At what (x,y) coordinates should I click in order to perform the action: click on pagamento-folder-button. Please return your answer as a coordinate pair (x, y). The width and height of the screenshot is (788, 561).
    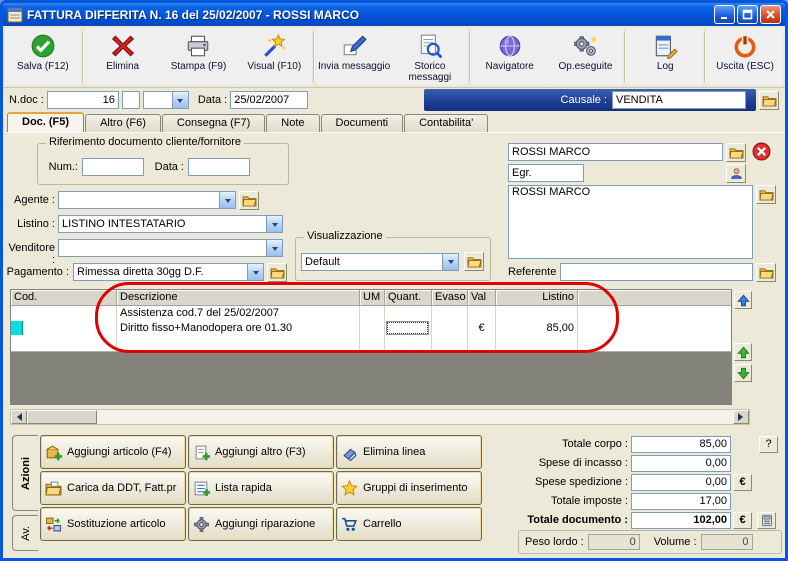
    Looking at the image, I should click on (277, 272).